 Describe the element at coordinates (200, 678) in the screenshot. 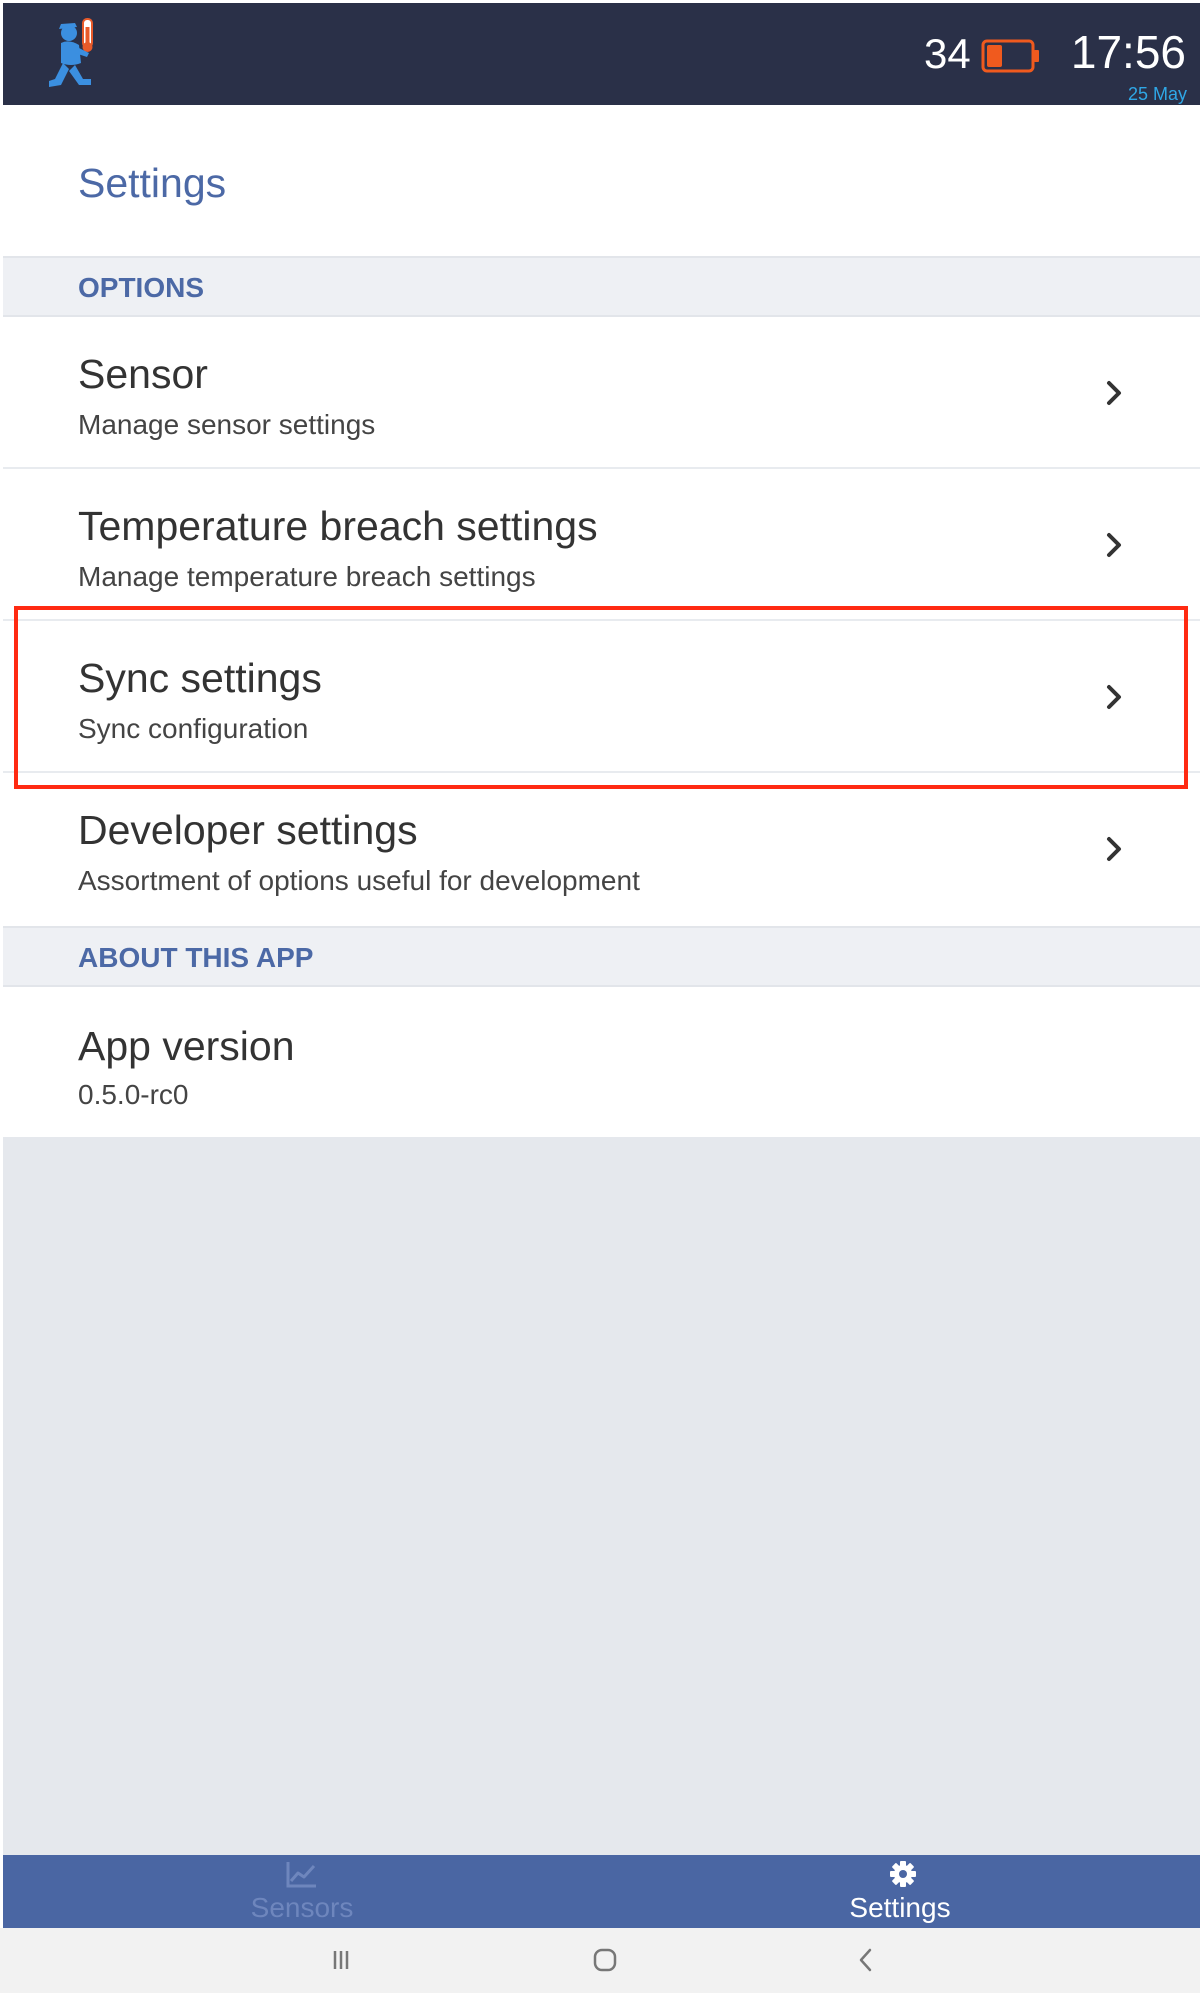

I see `item-title: Sync settings` at that location.